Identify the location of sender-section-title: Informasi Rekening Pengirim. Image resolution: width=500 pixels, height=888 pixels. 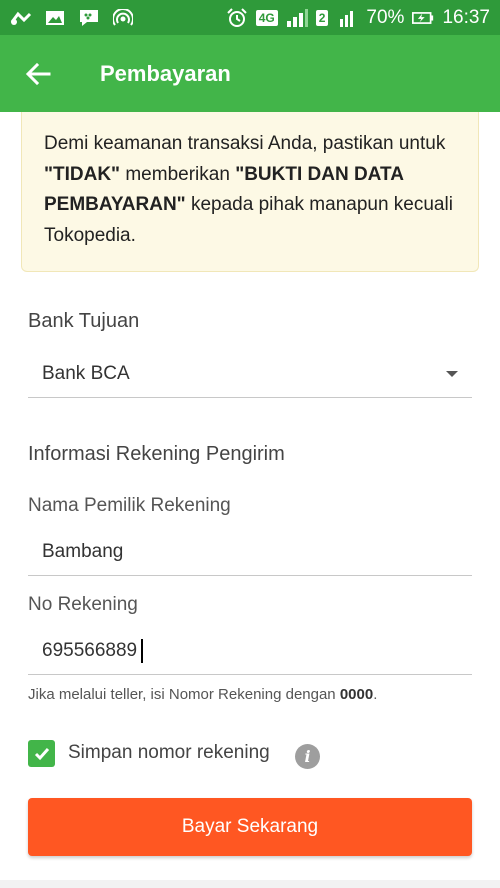
(156, 454).